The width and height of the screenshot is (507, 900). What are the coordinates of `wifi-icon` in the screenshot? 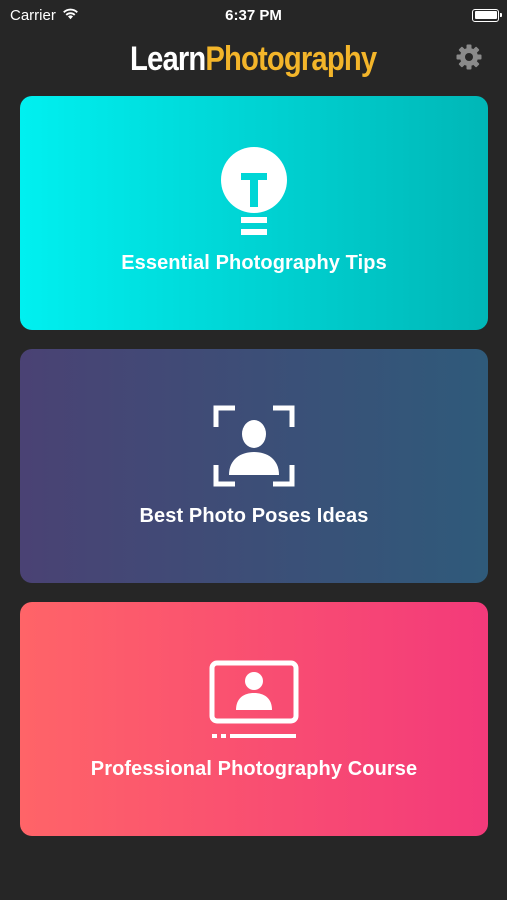 It's located at (70, 15).